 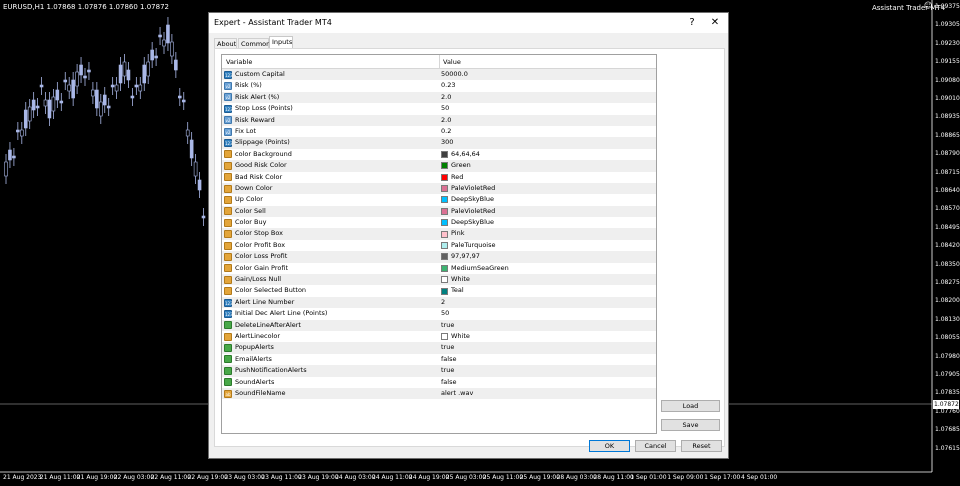 What do you see at coordinates (947, 430) in the screenshot?
I see `price-axis-label: 1.07685` at bounding box center [947, 430].